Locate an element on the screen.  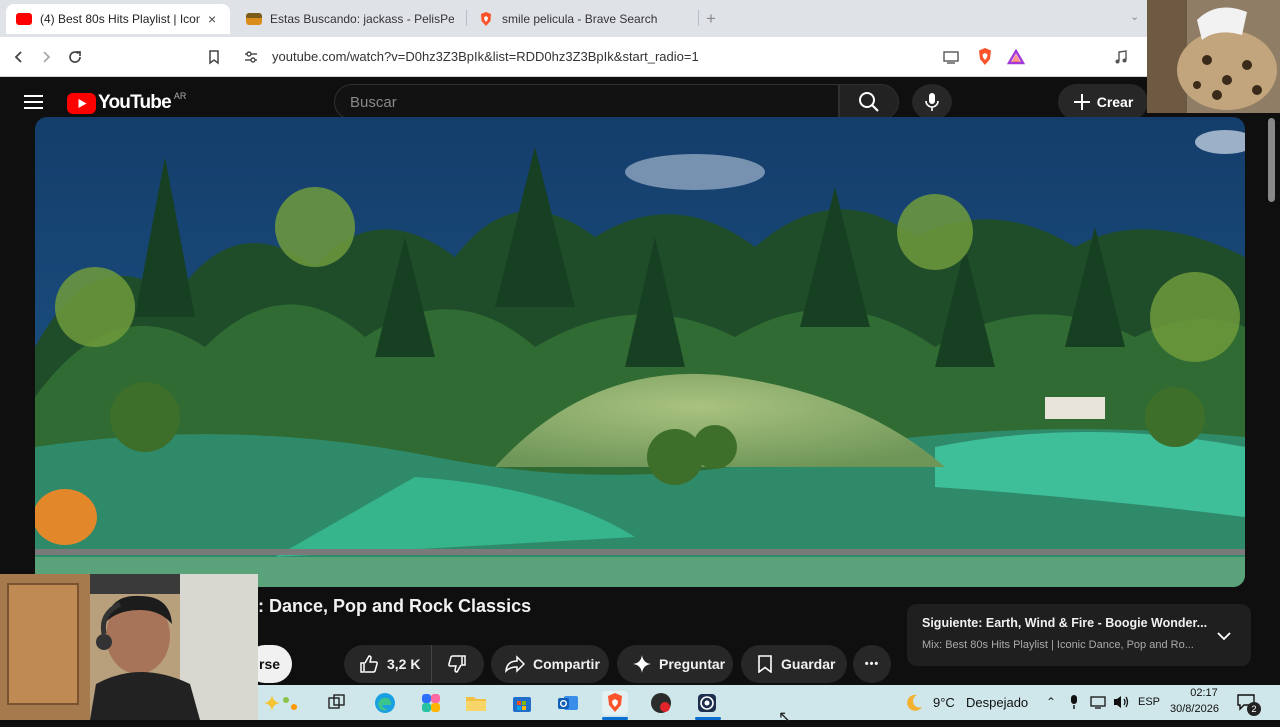
youtube-logo: YouTube AR is located at coordinates (127, 102).